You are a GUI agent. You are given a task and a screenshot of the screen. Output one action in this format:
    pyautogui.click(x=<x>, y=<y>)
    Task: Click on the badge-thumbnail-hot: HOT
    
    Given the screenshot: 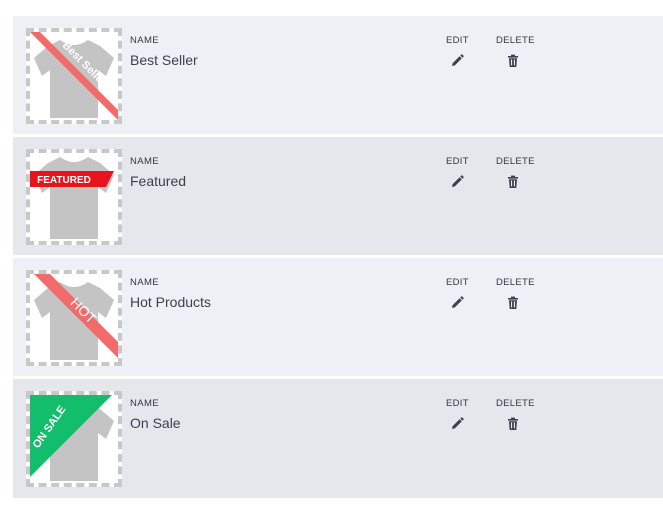 What is the action you would take?
    pyautogui.click(x=74, y=318)
    